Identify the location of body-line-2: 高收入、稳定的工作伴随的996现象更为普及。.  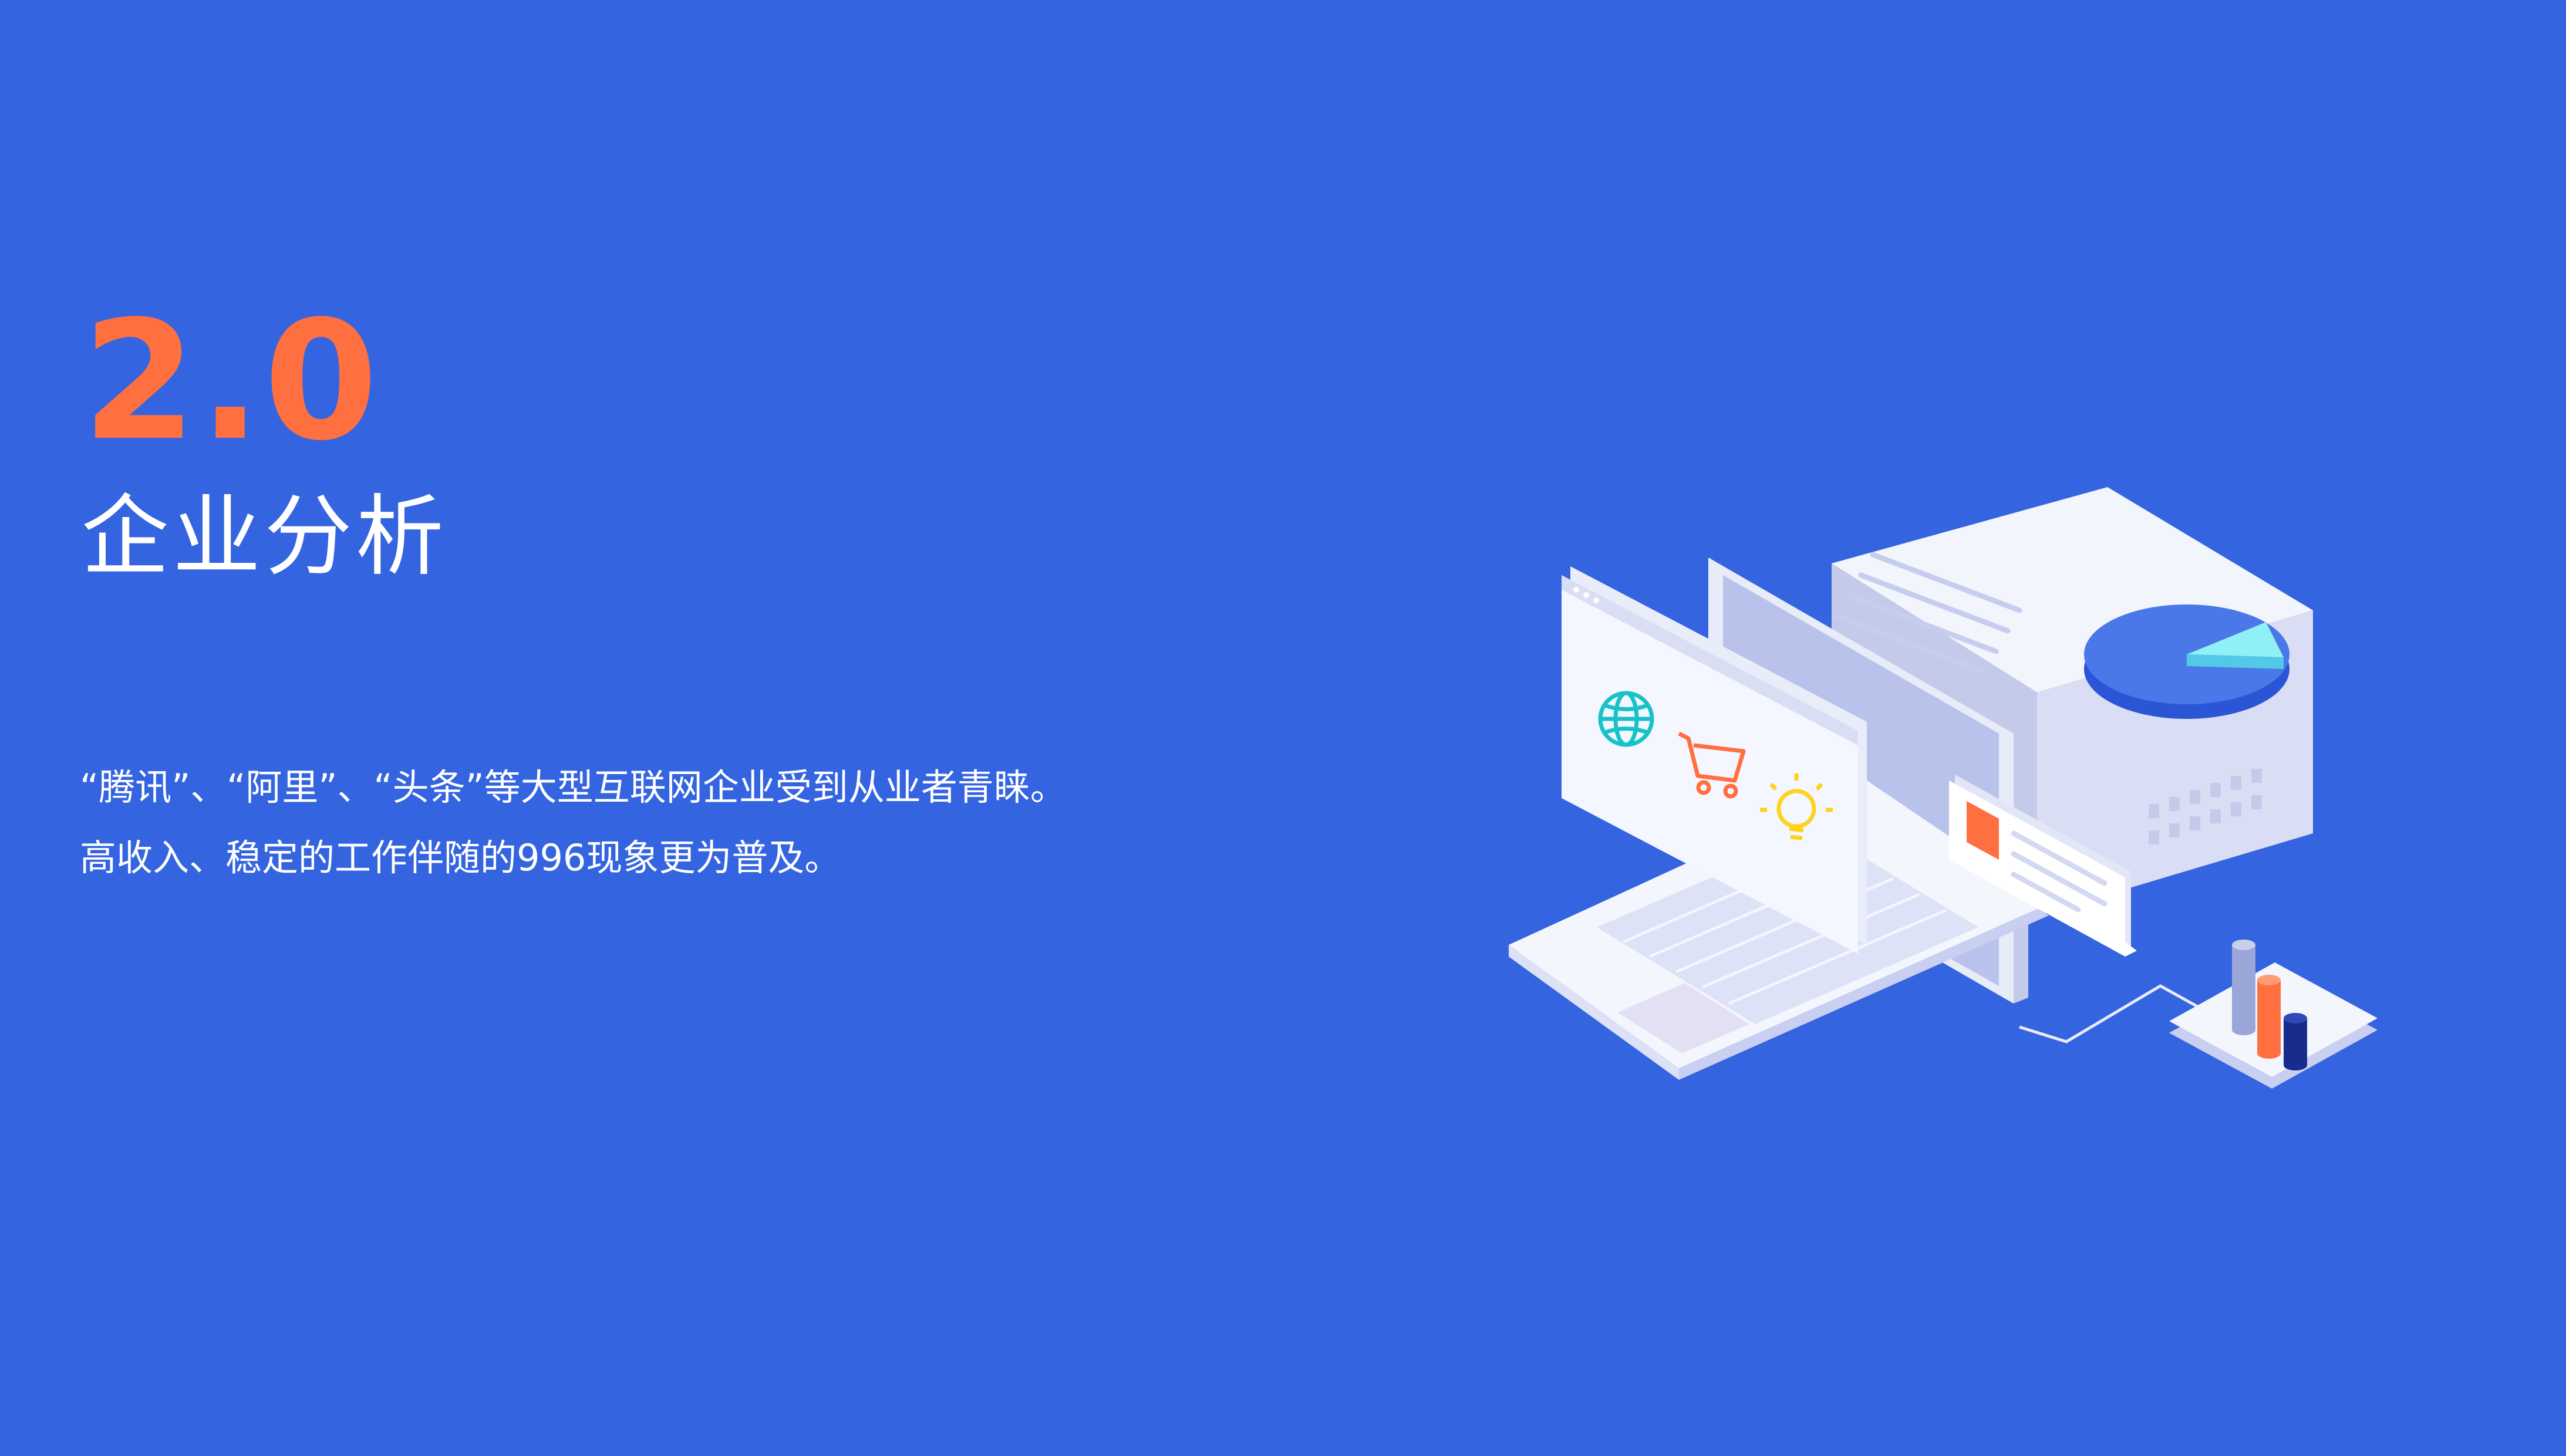
(460, 857).